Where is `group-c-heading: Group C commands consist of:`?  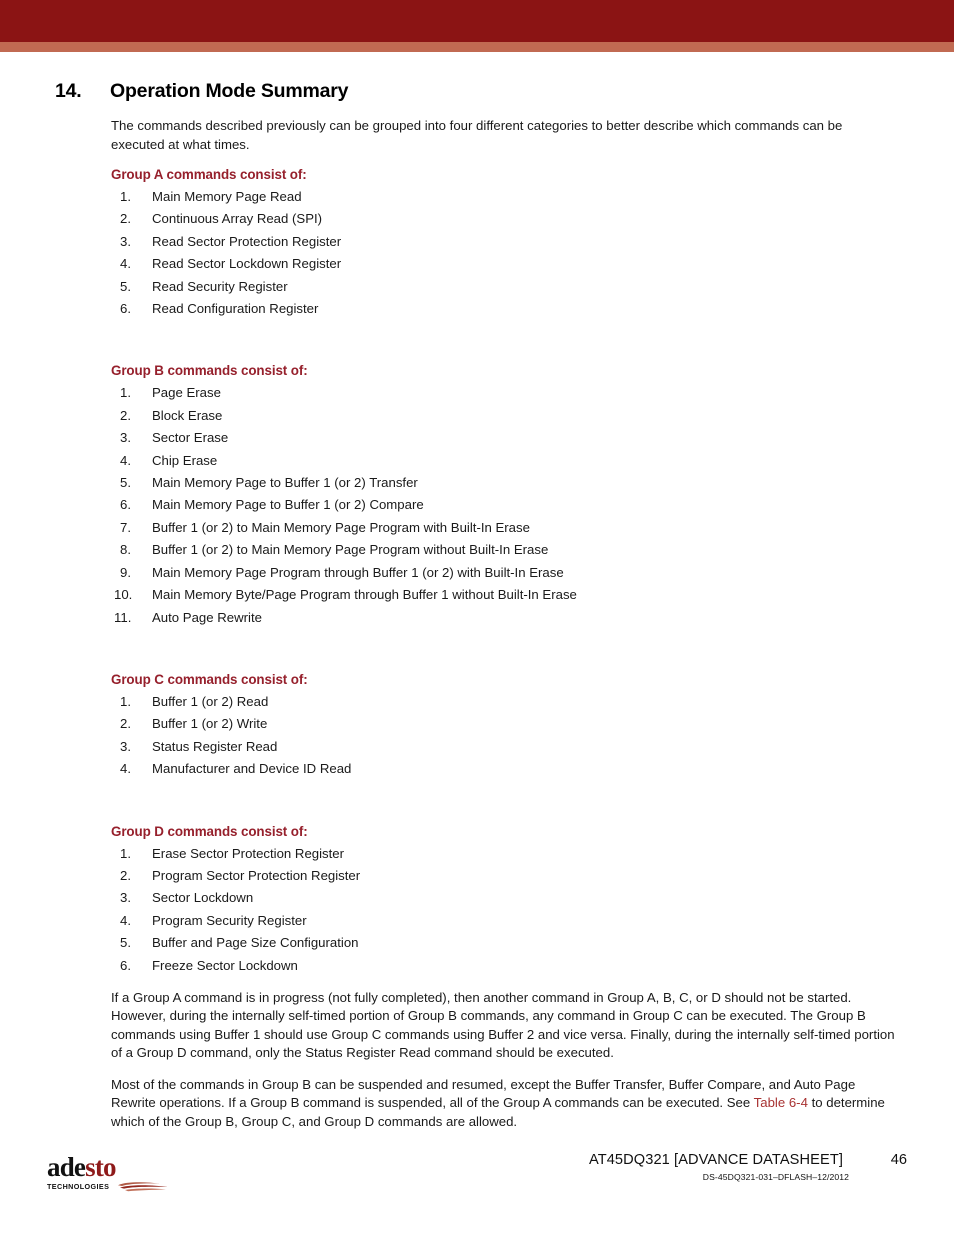 group-c-heading: Group C commands consist of: is located at coordinates (209, 679).